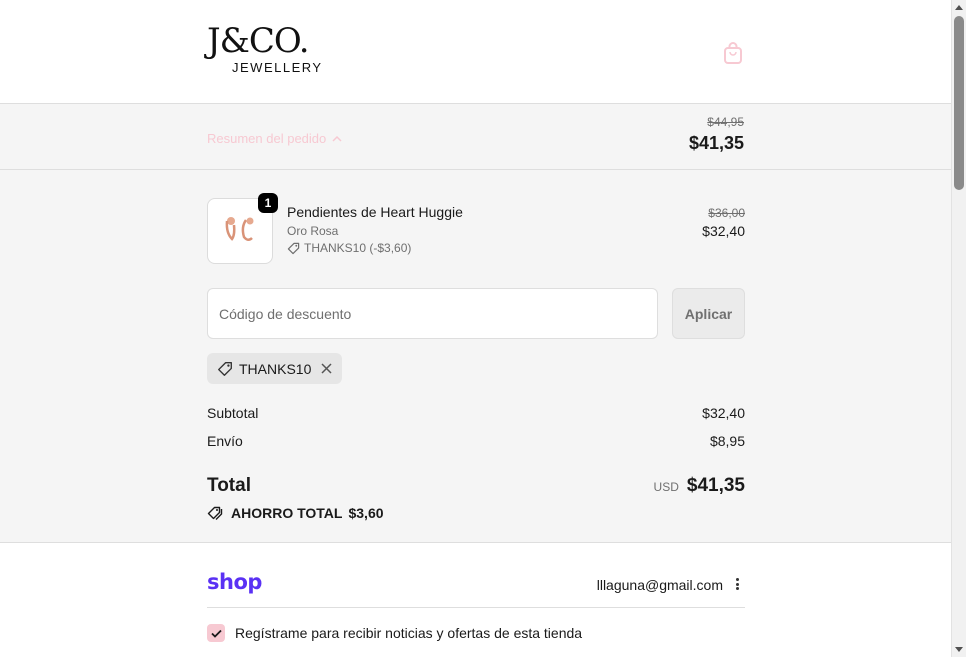 Image resolution: width=966 pixels, height=657 pixels. What do you see at coordinates (258, 41) in the screenshot?
I see `logo-main-text: J&CO.` at bounding box center [258, 41].